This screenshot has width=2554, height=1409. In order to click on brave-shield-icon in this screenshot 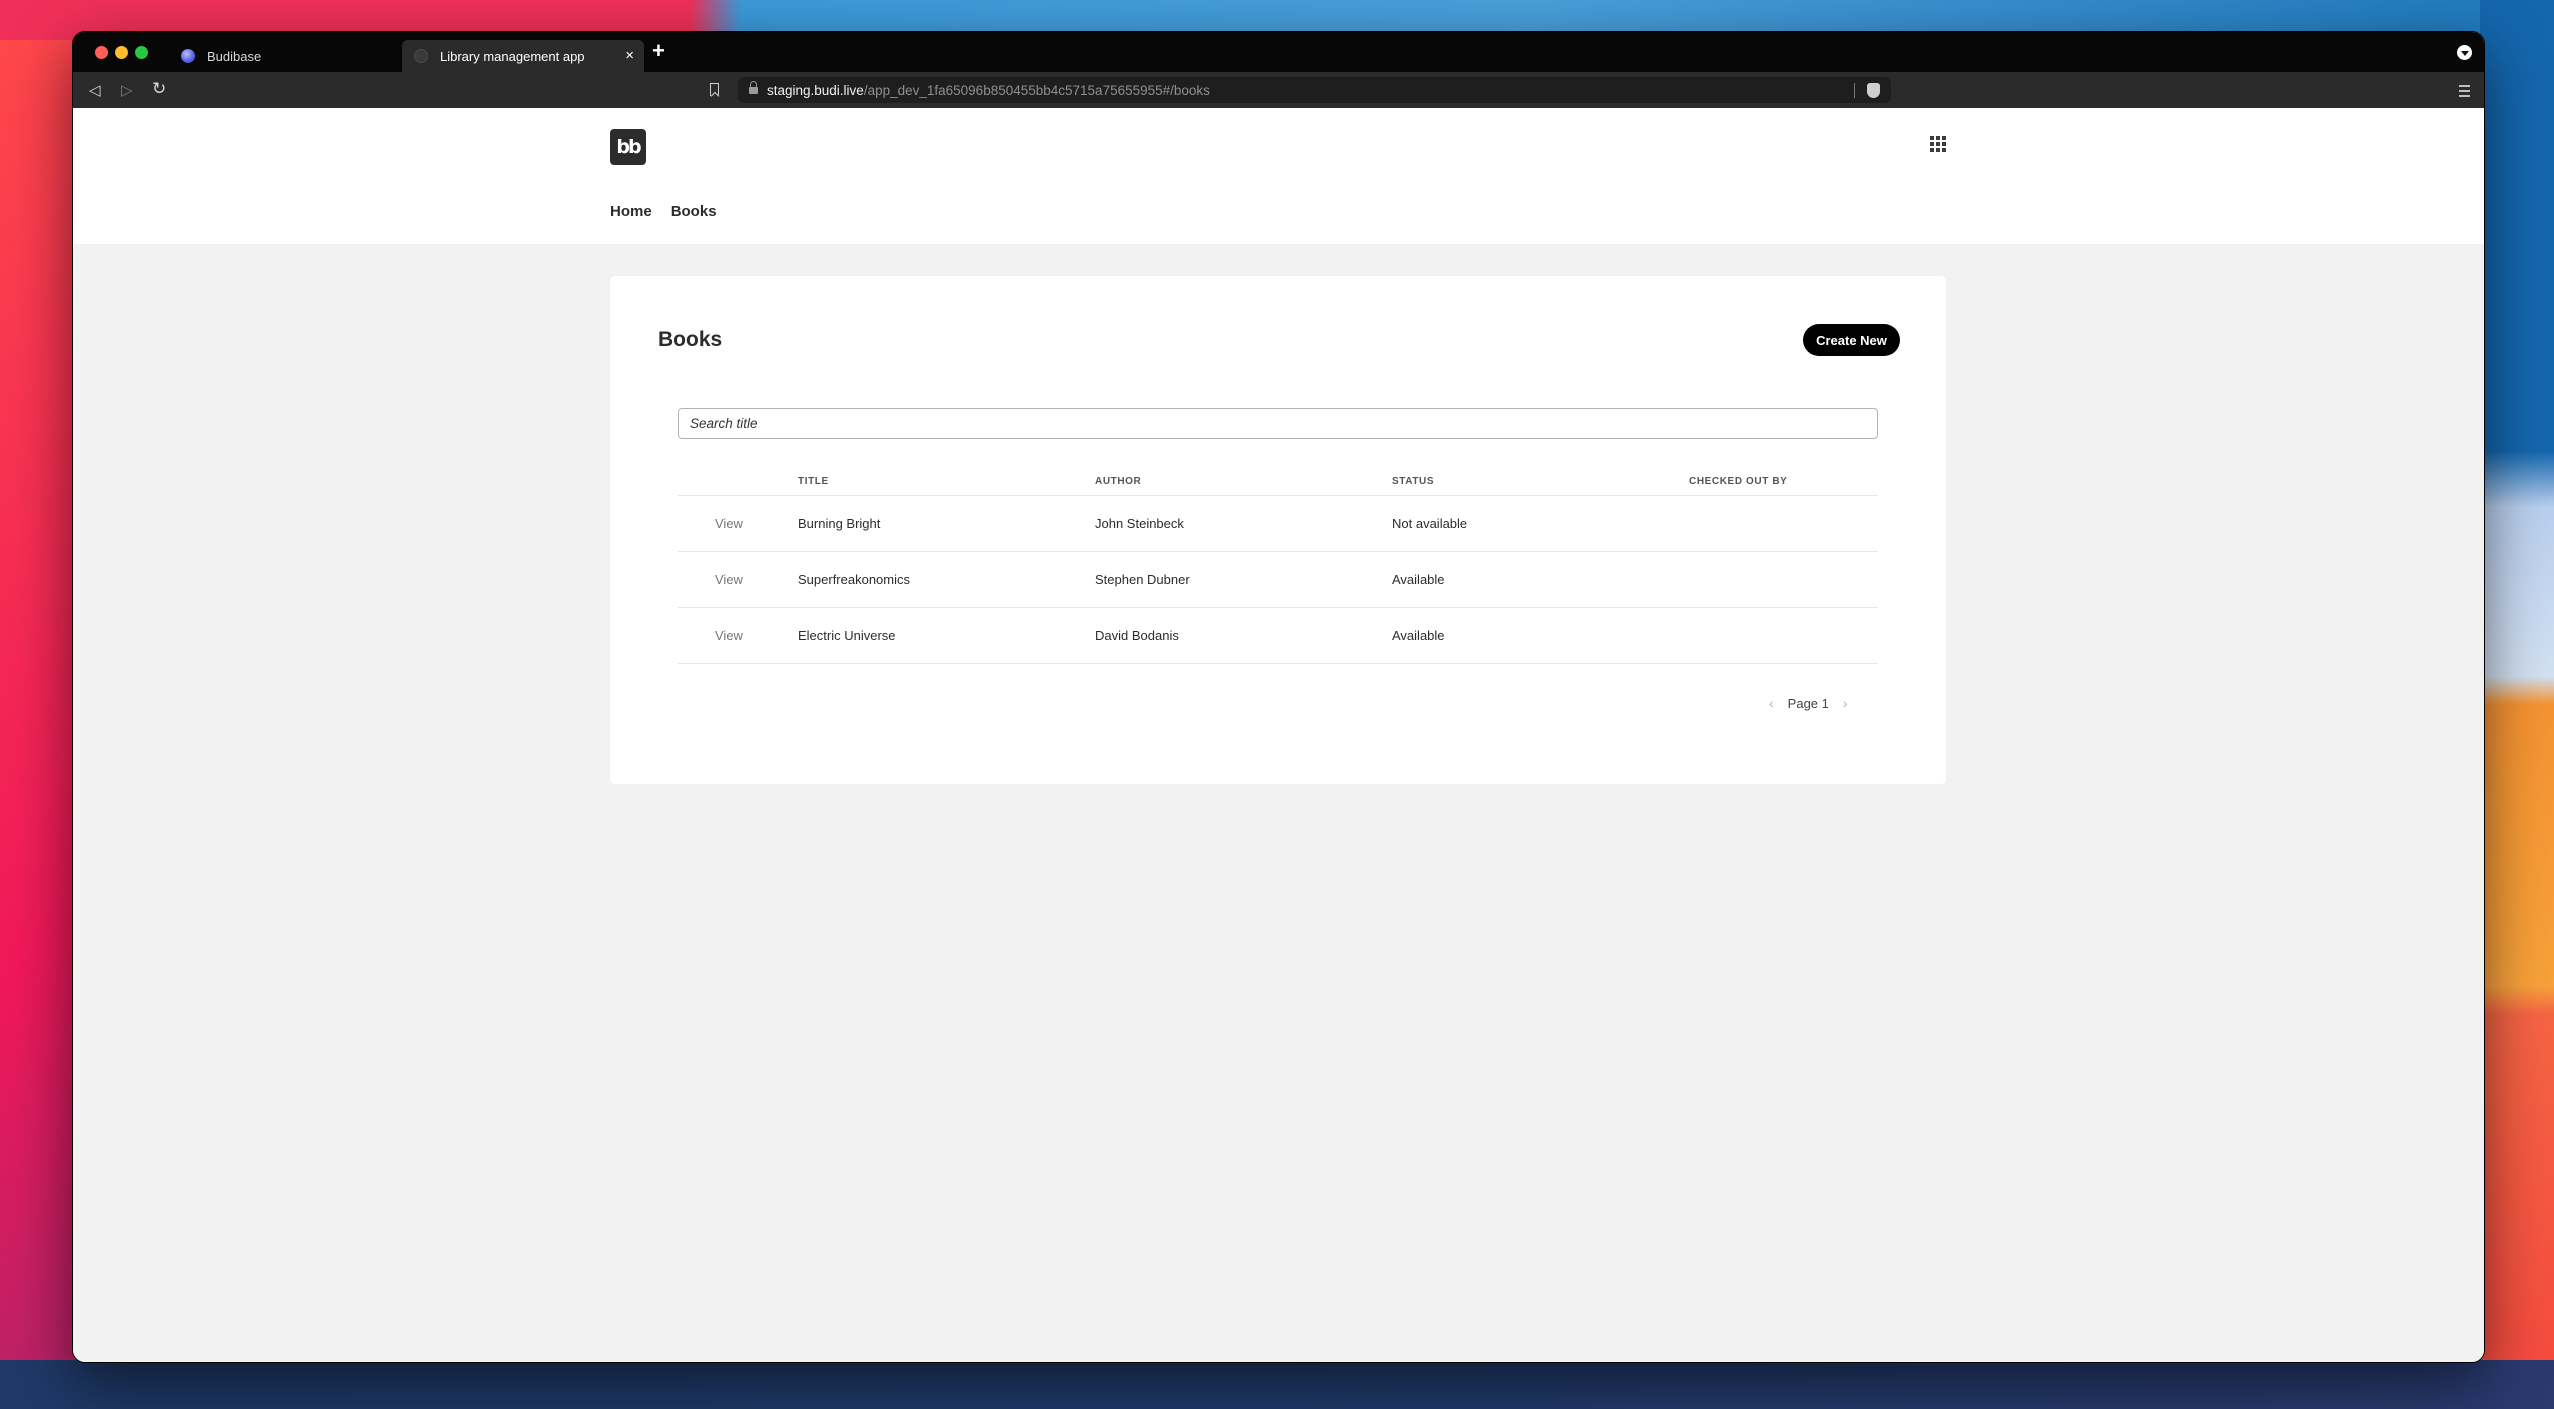, I will do `click(1873, 90)`.